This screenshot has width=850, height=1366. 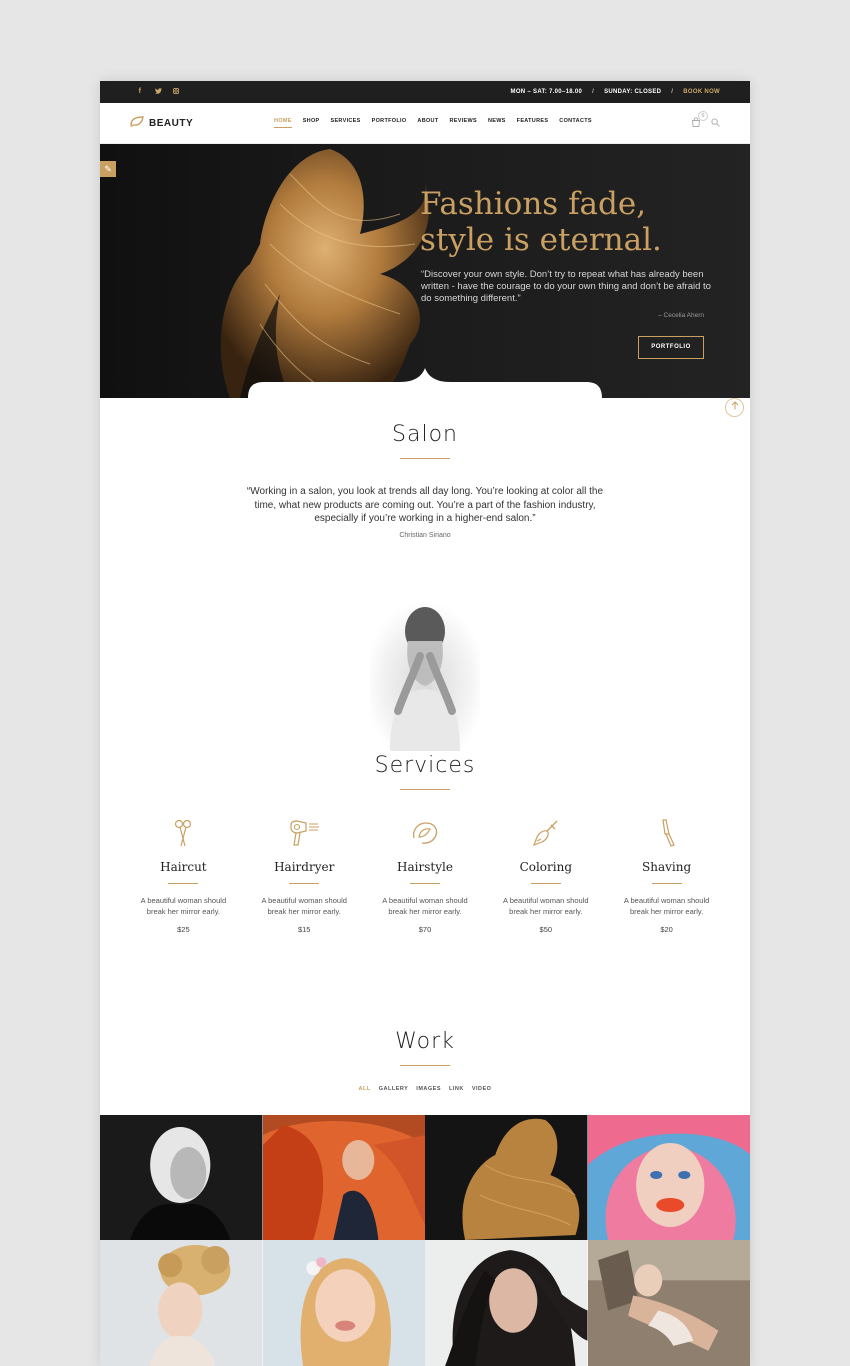 I want to click on header-icons: 0, so click(x=705, y=120).